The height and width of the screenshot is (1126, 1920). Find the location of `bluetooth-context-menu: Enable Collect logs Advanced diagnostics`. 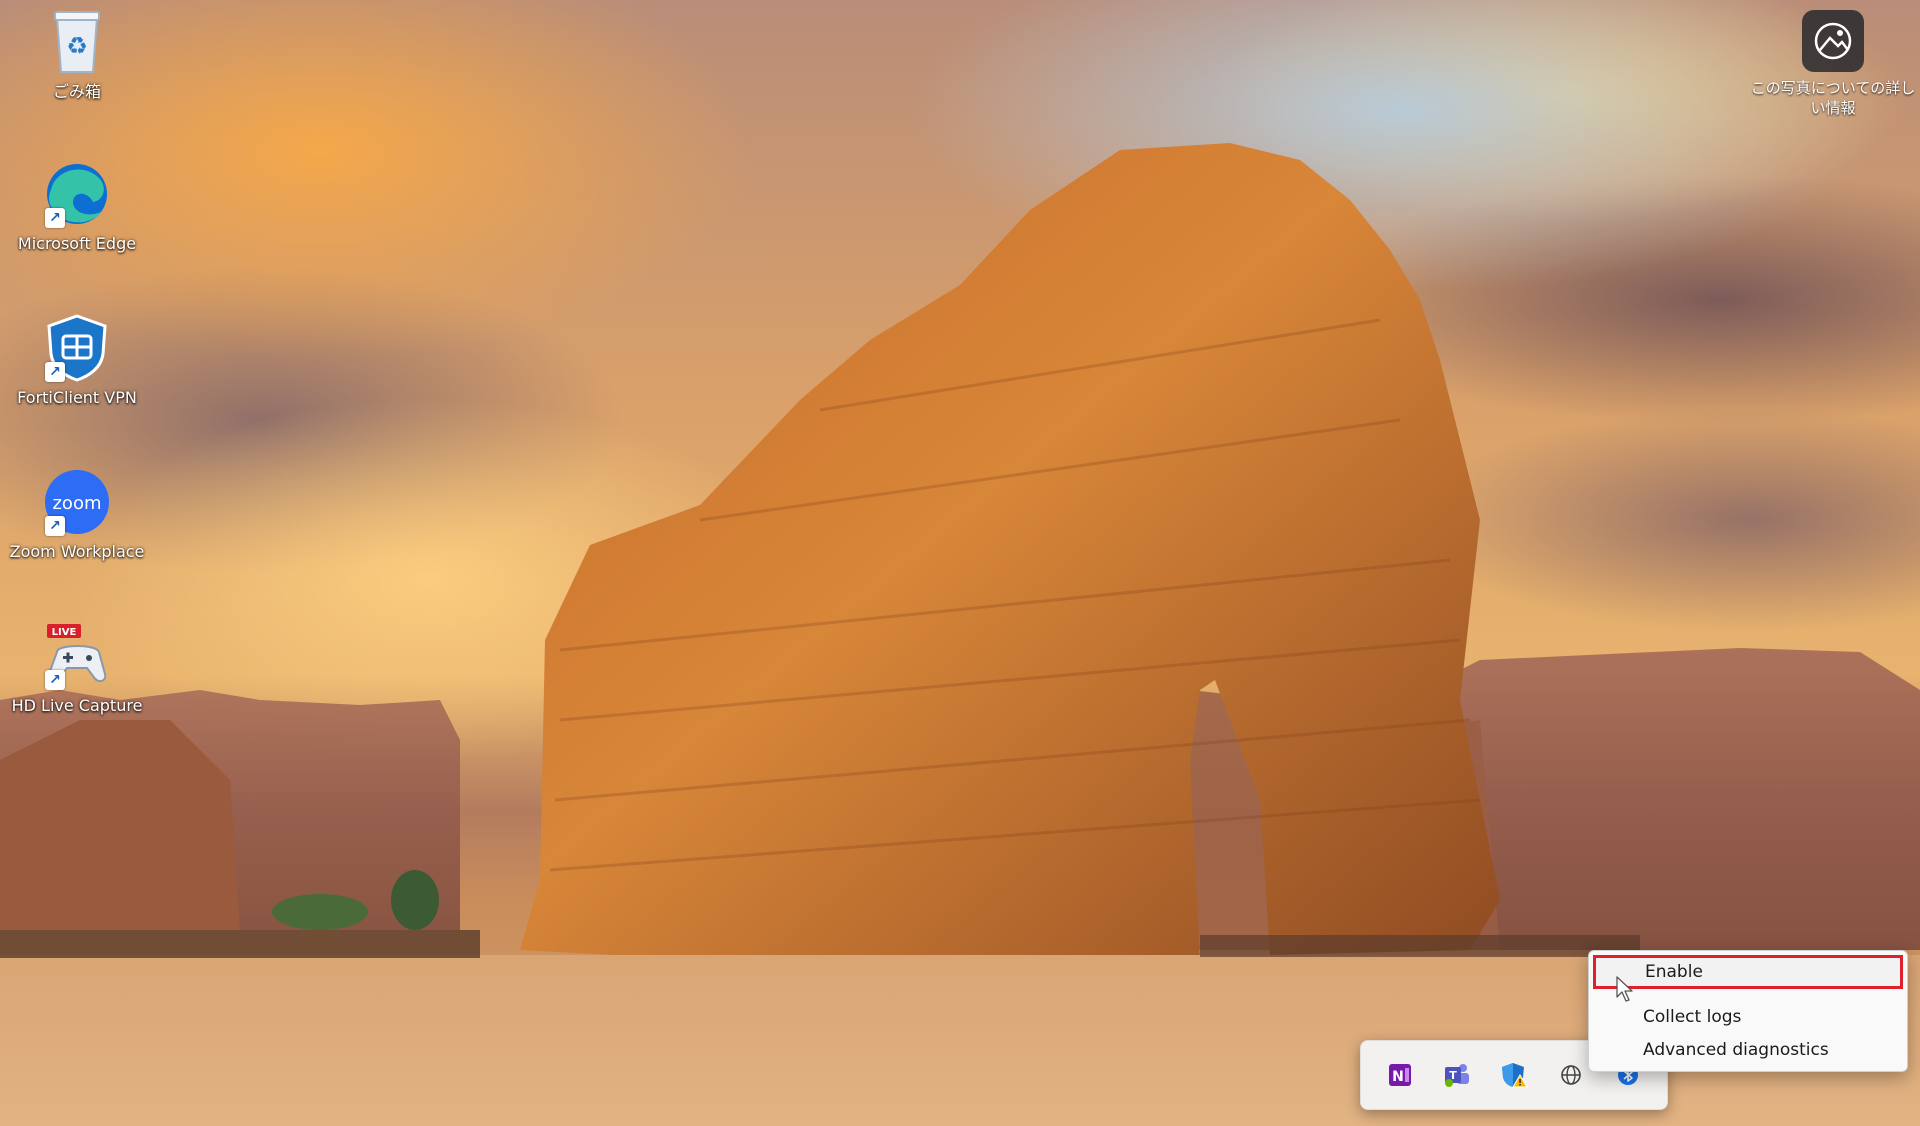

bluetooth-context-menu: Enable Collect logs Advanced diagnostics is located at coordinates (1748, 1011).